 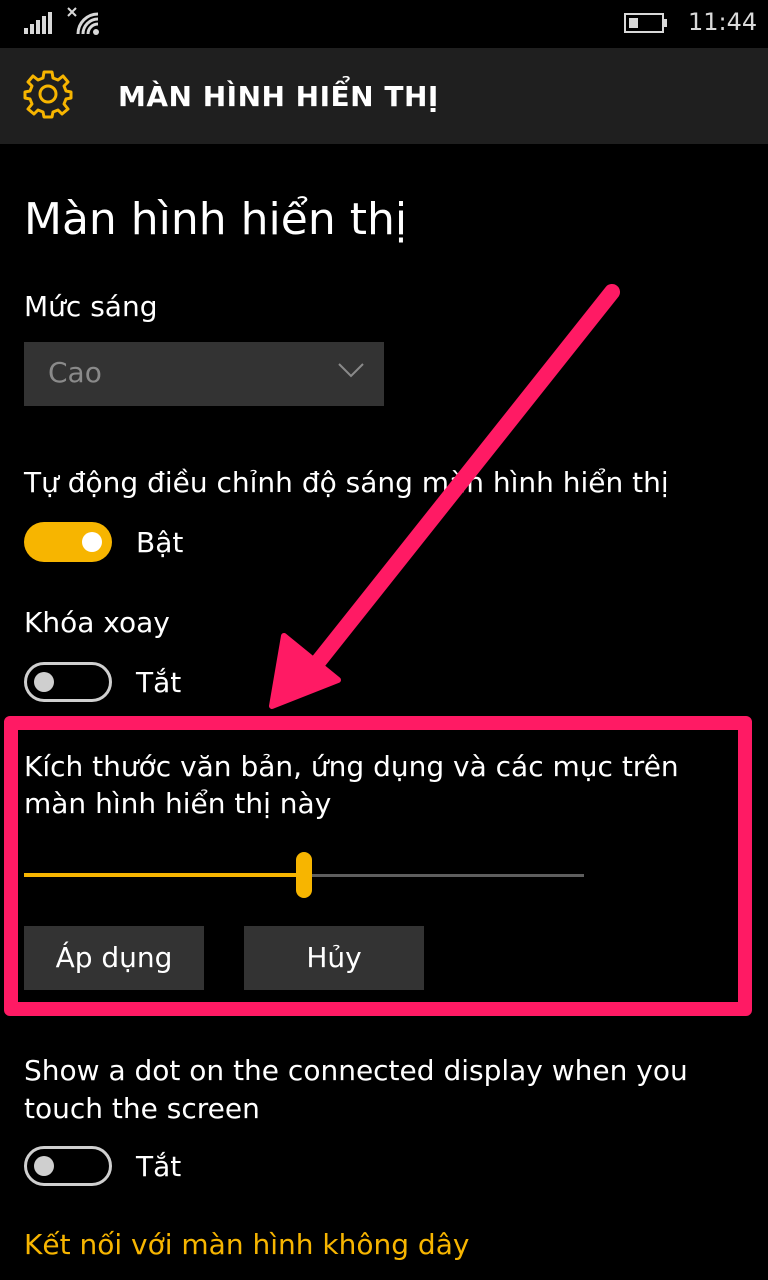 I want to click on page-title: Màn hình hiển thị, so click(x=216, y=219).